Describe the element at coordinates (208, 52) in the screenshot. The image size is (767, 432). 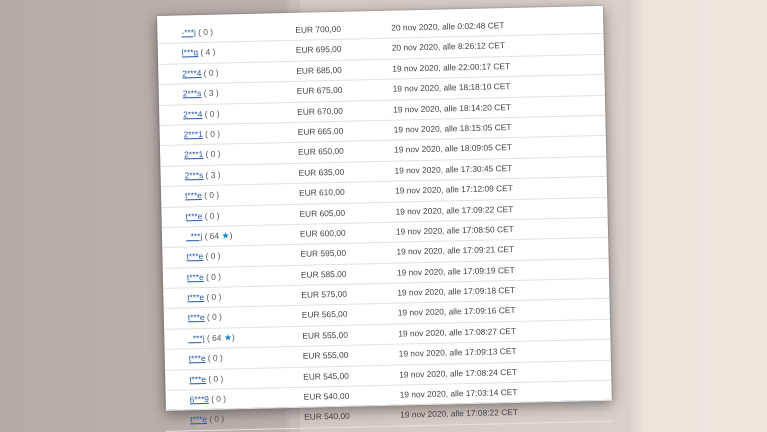
I see `feedback-score: ( 4 )` at that location.